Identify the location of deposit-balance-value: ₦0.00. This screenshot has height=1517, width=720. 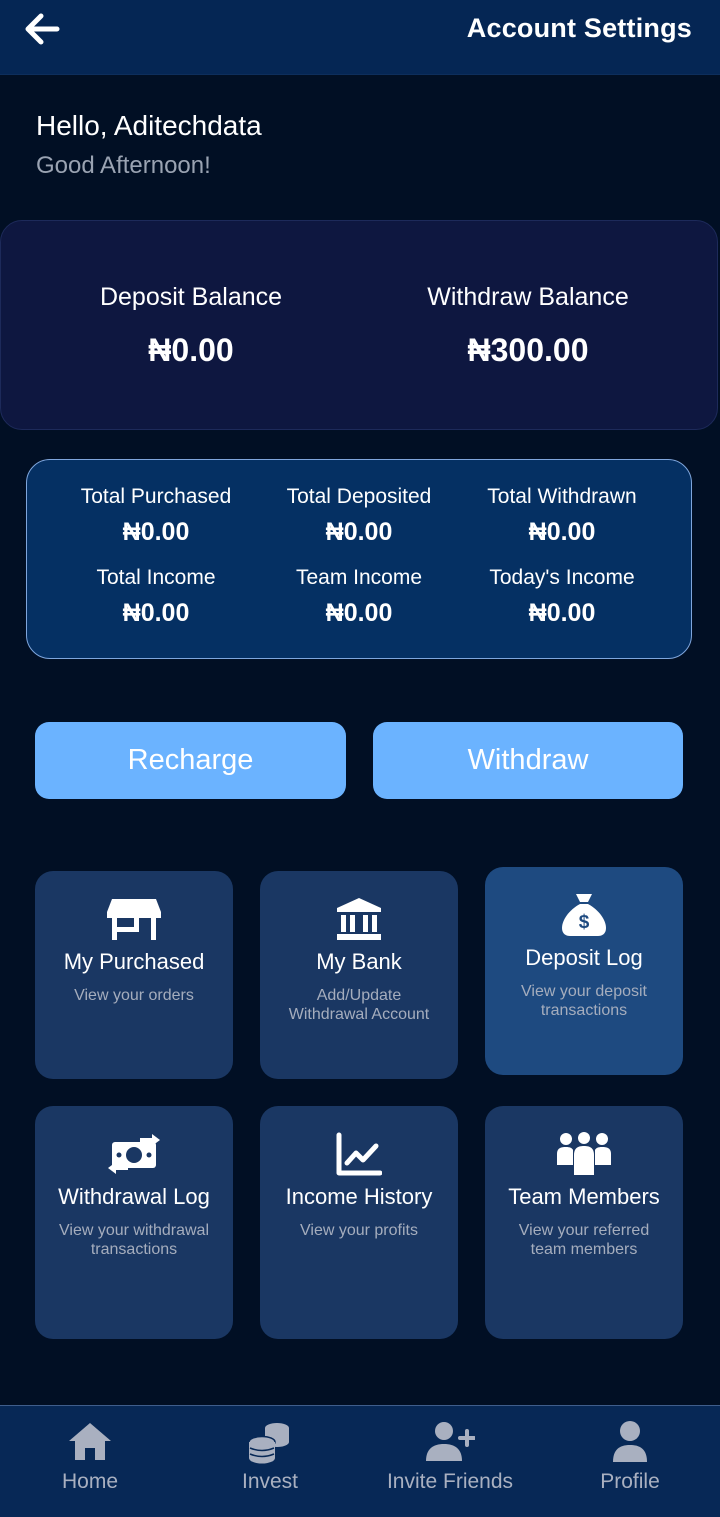
(191, 350).